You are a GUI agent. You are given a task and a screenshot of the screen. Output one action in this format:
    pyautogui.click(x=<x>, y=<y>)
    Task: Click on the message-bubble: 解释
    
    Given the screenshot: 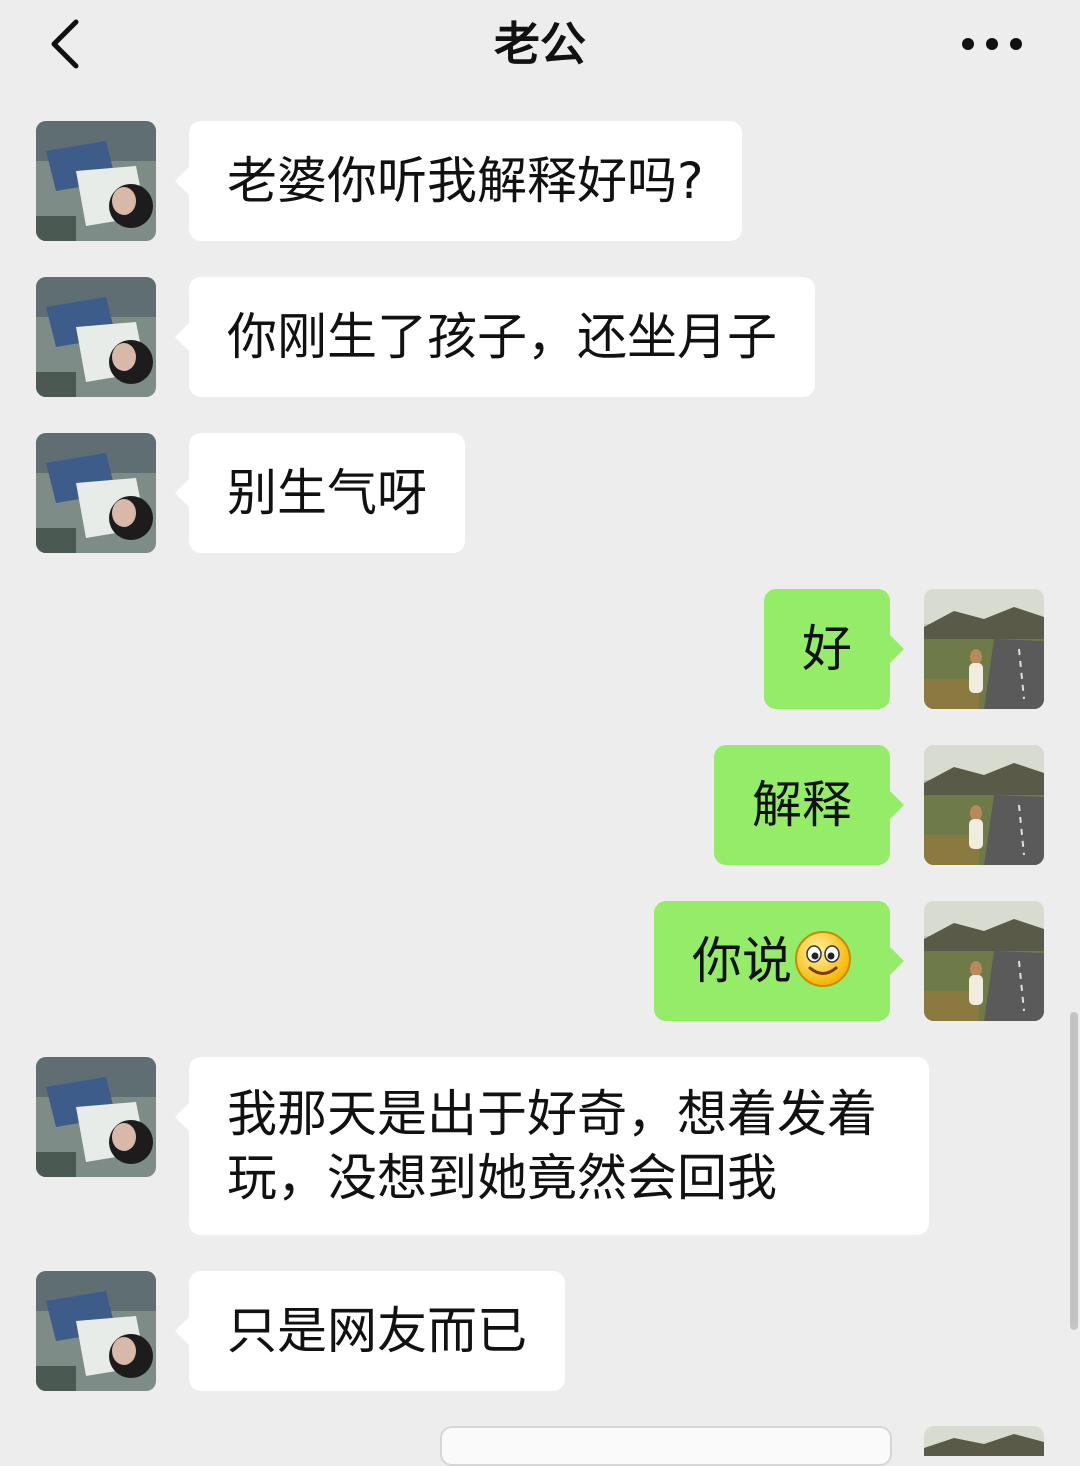 What is the action you would take?
    pyautogui.click(x=809, y=805)
    